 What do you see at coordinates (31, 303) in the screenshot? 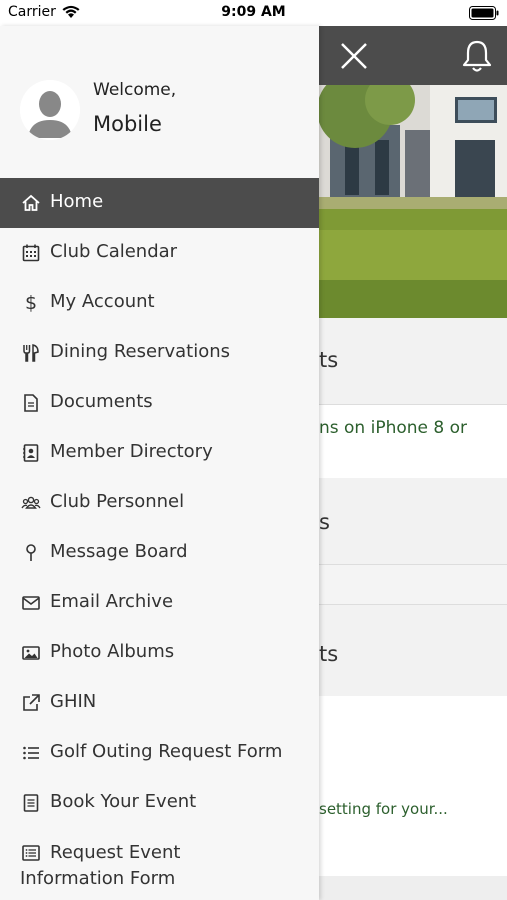
I see `dollar-icon: $` at bounding box center [31, 303].